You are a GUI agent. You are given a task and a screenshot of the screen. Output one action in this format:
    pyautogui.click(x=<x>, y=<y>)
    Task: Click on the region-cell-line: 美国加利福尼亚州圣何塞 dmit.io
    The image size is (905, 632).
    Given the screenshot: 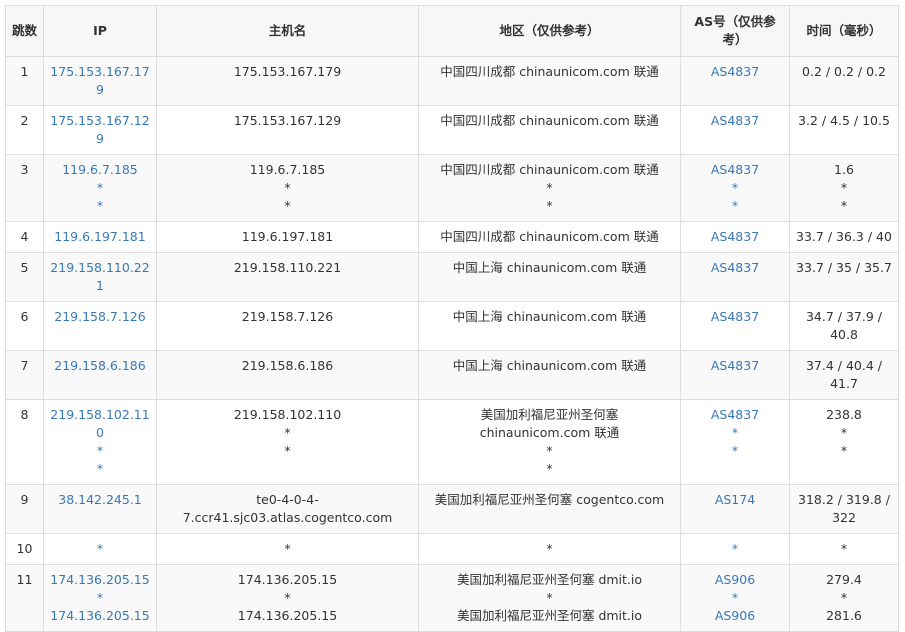 What is the action you would take?
    pyautogui.click(x=549, y=579)
    